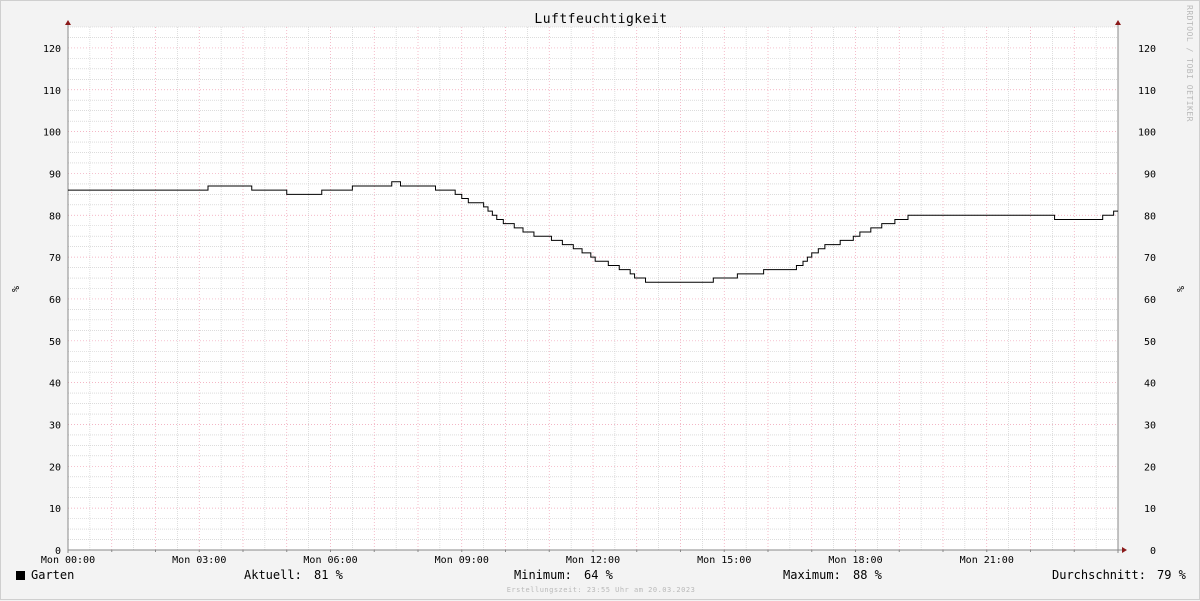 This screenshot has width=1200, height=601. What do you see at coordinates (55, 258) in the screenshot?
I see `y-tick-label-left: 70` at bounding box center [55, 258].